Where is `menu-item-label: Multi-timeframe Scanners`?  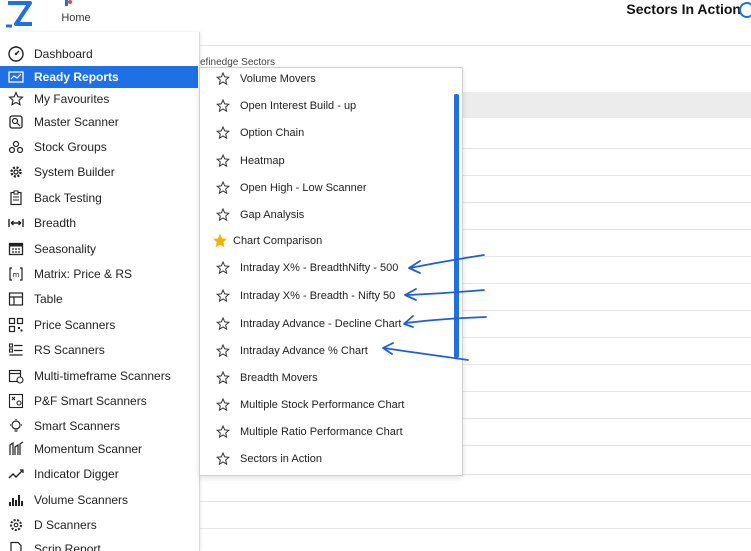
menu-item-label: Multi-timeframe Scanners is located at coordinates (102, 376).